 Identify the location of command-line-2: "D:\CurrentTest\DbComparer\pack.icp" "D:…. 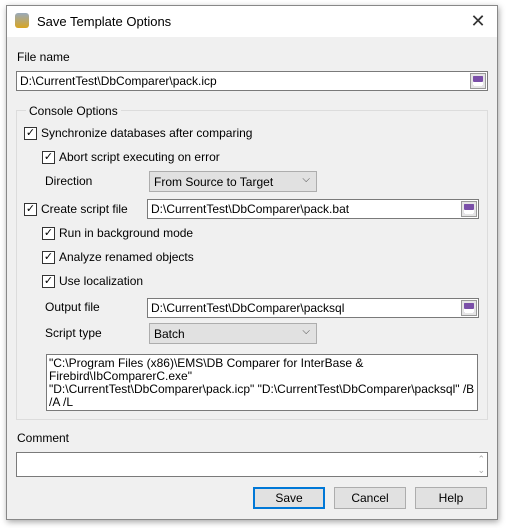
(262, 395).